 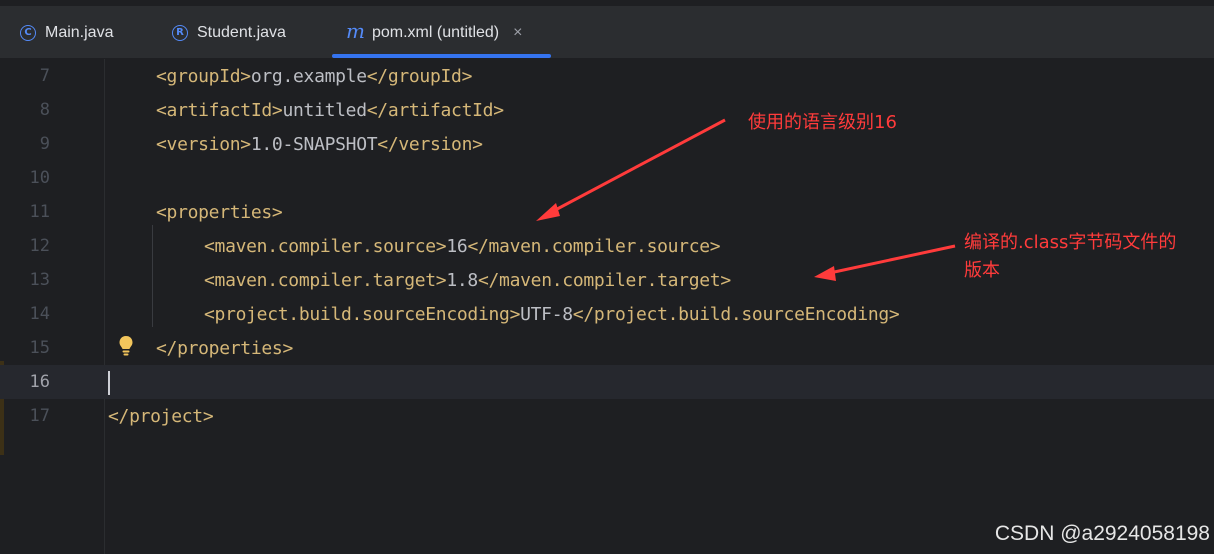 What do you see at coordinates (1102, 533) in the screenshot?
I see `watermark: CSDN @a2924058198` at bounding box center [1102, 533].